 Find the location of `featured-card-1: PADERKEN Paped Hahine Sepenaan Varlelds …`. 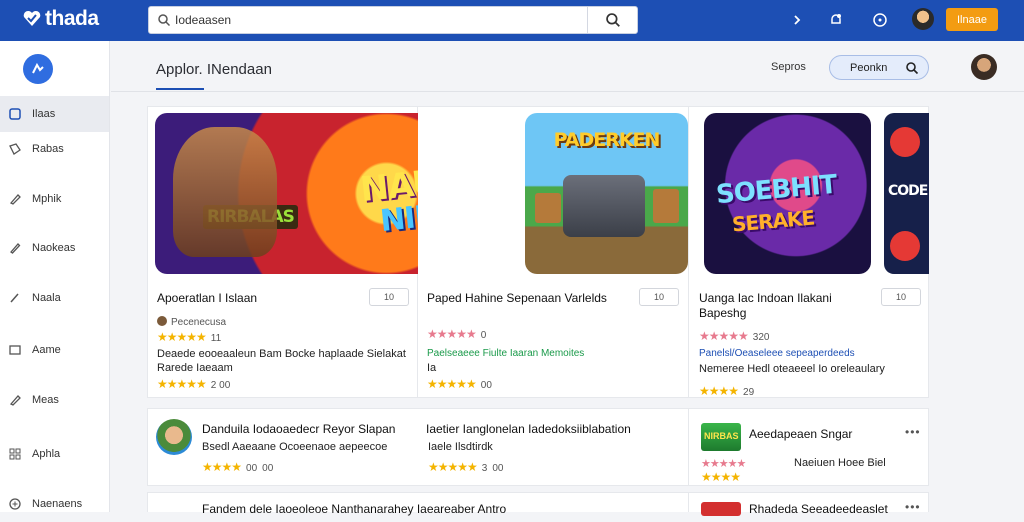

featured-card-1: PADERKEN Paped Hahine Sepenaan Varlelds … is located at coordinates (553, 252).